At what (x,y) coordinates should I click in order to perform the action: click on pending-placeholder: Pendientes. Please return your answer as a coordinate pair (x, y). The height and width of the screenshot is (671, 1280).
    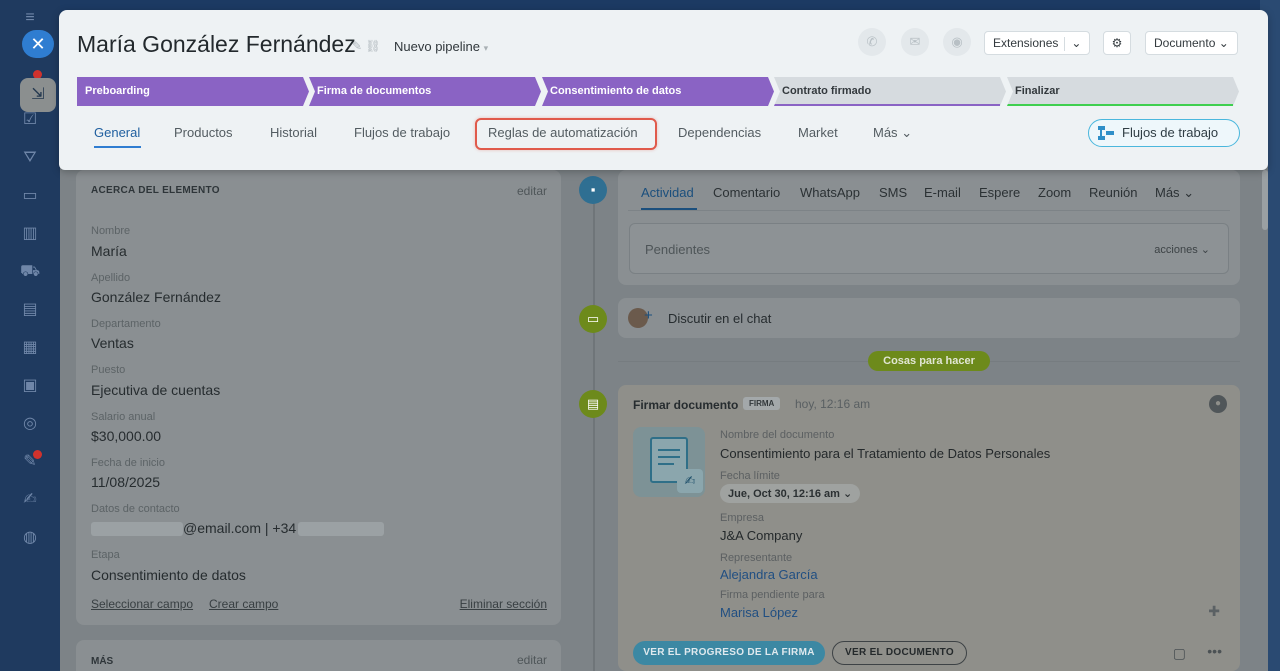
    Looking at the image, I should click on (678, 249).